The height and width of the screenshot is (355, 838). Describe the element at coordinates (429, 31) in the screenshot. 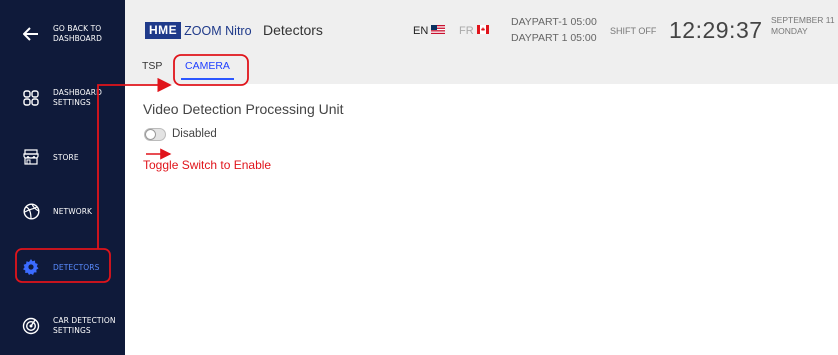

I see `language-en-button: EN` at that location.